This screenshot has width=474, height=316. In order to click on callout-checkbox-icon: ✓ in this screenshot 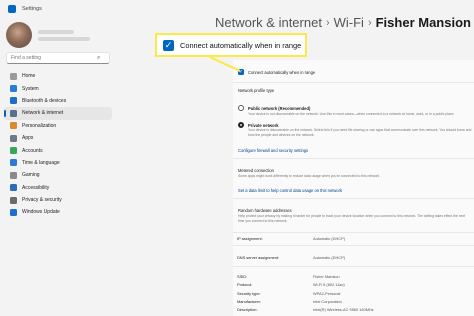, I will do `click(168, 45)`.